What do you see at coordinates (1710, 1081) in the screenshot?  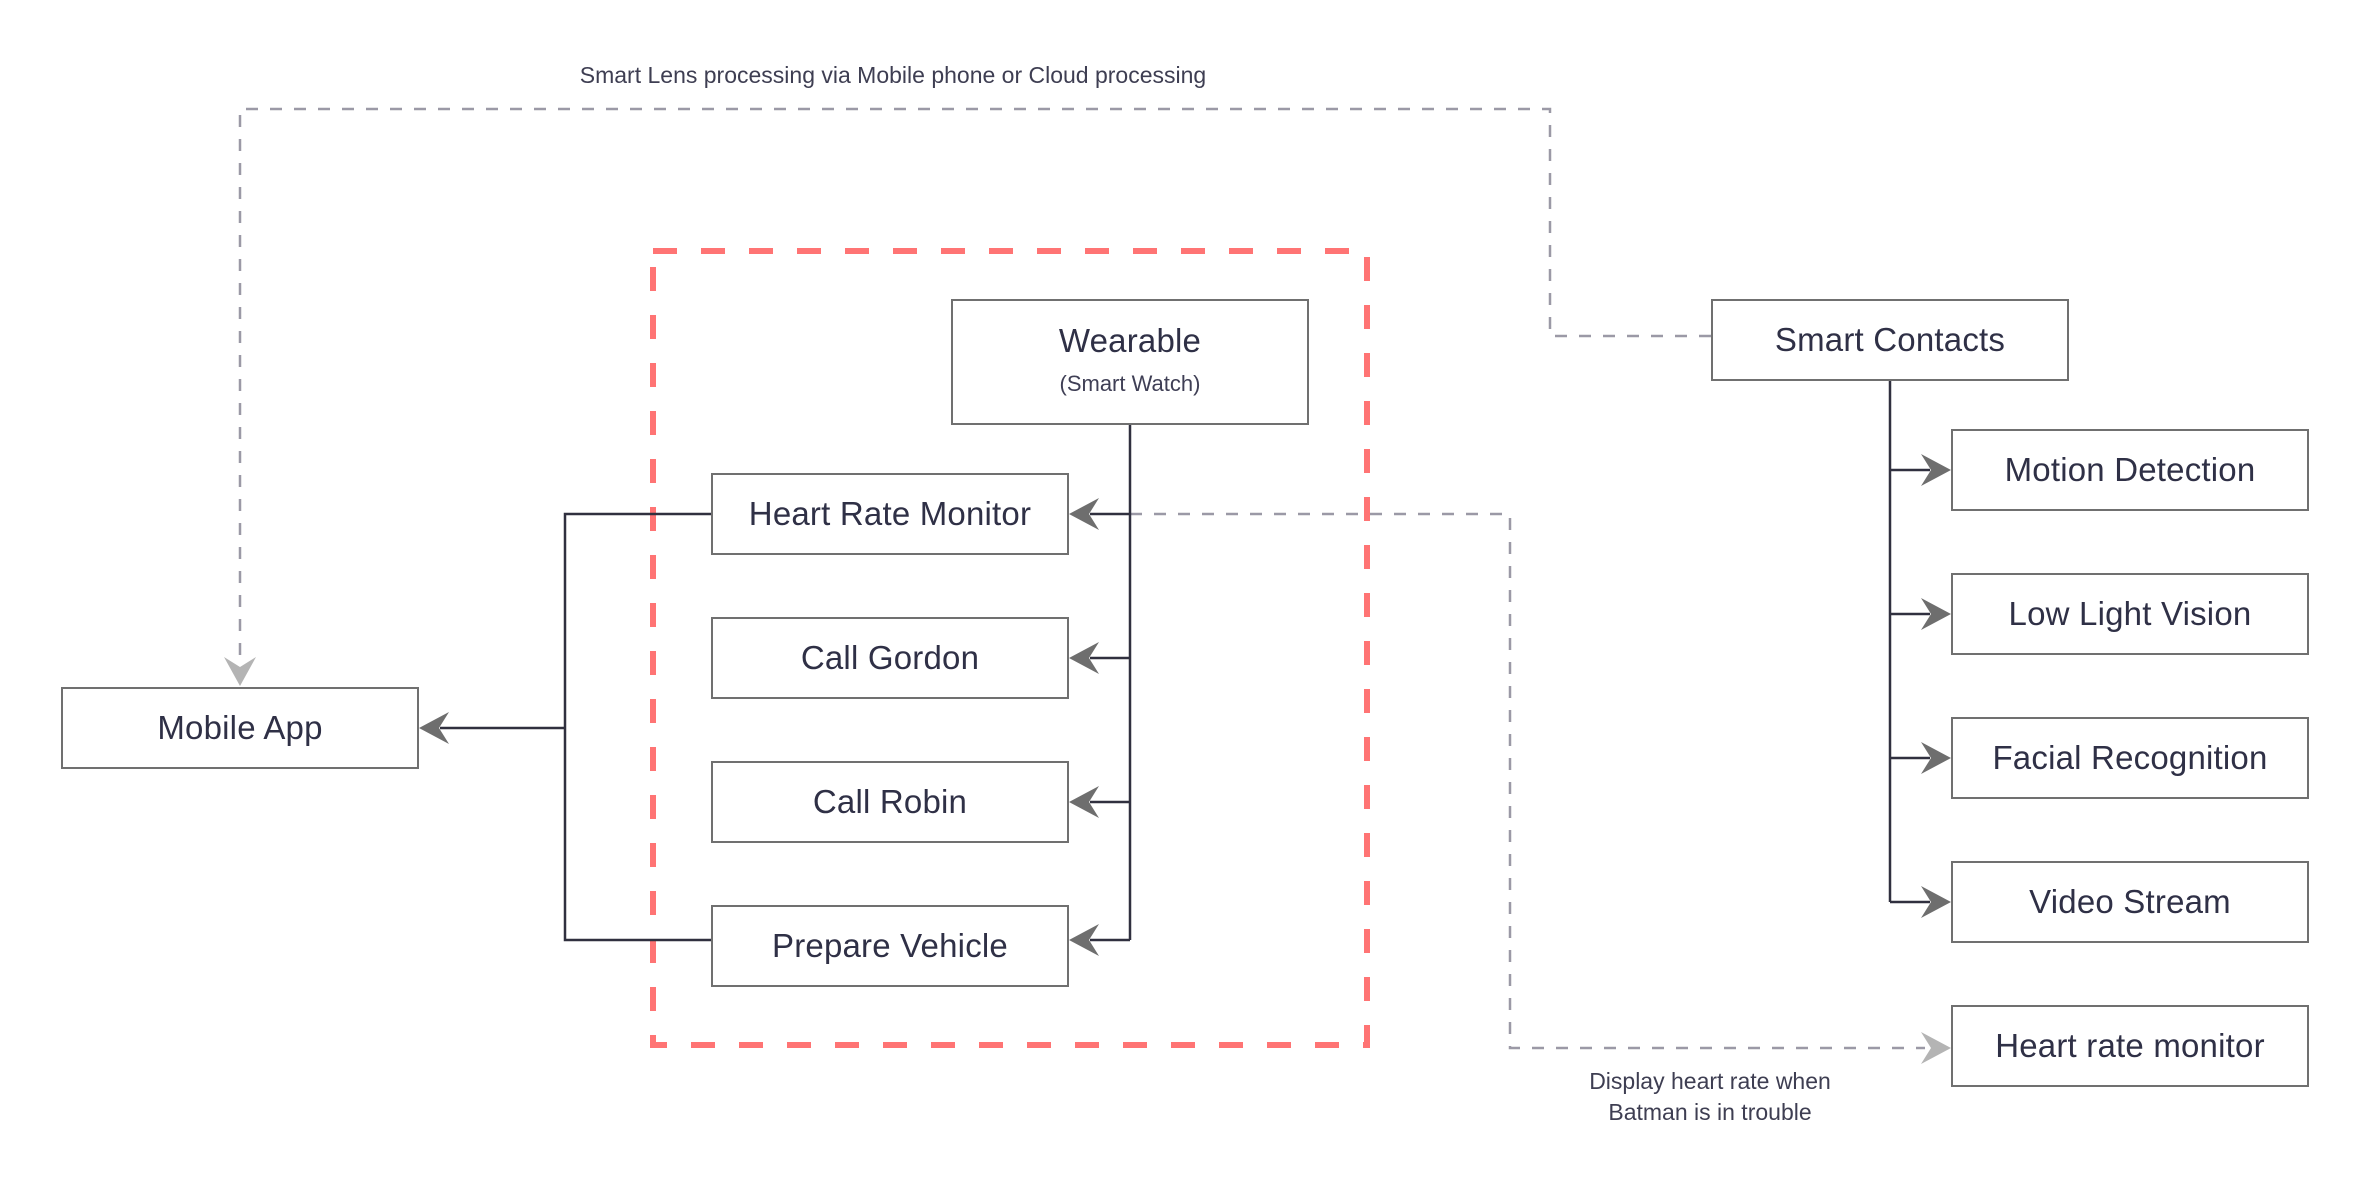 I see `heart-rate-annotation-line-1: Display heart rate when` at bounding box center [1710, 1081].